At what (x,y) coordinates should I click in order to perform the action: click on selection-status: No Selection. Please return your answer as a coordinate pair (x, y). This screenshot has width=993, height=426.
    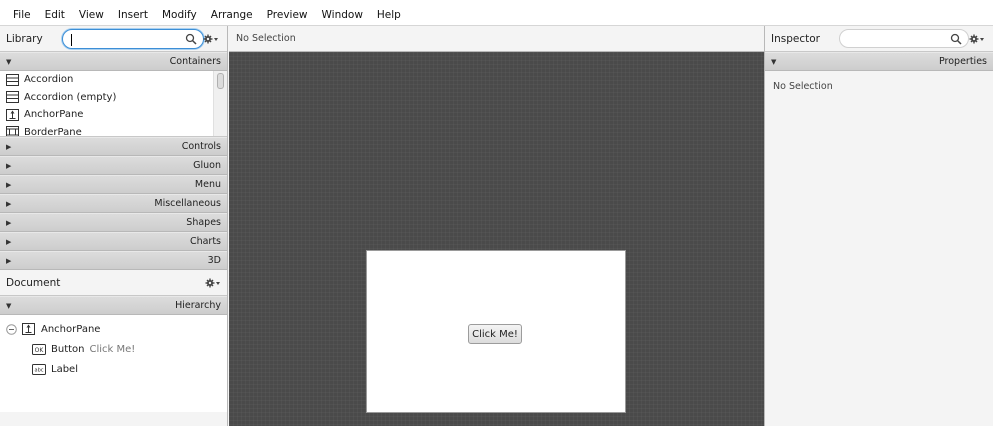
    Looking at the image, I should click on (266, 38).